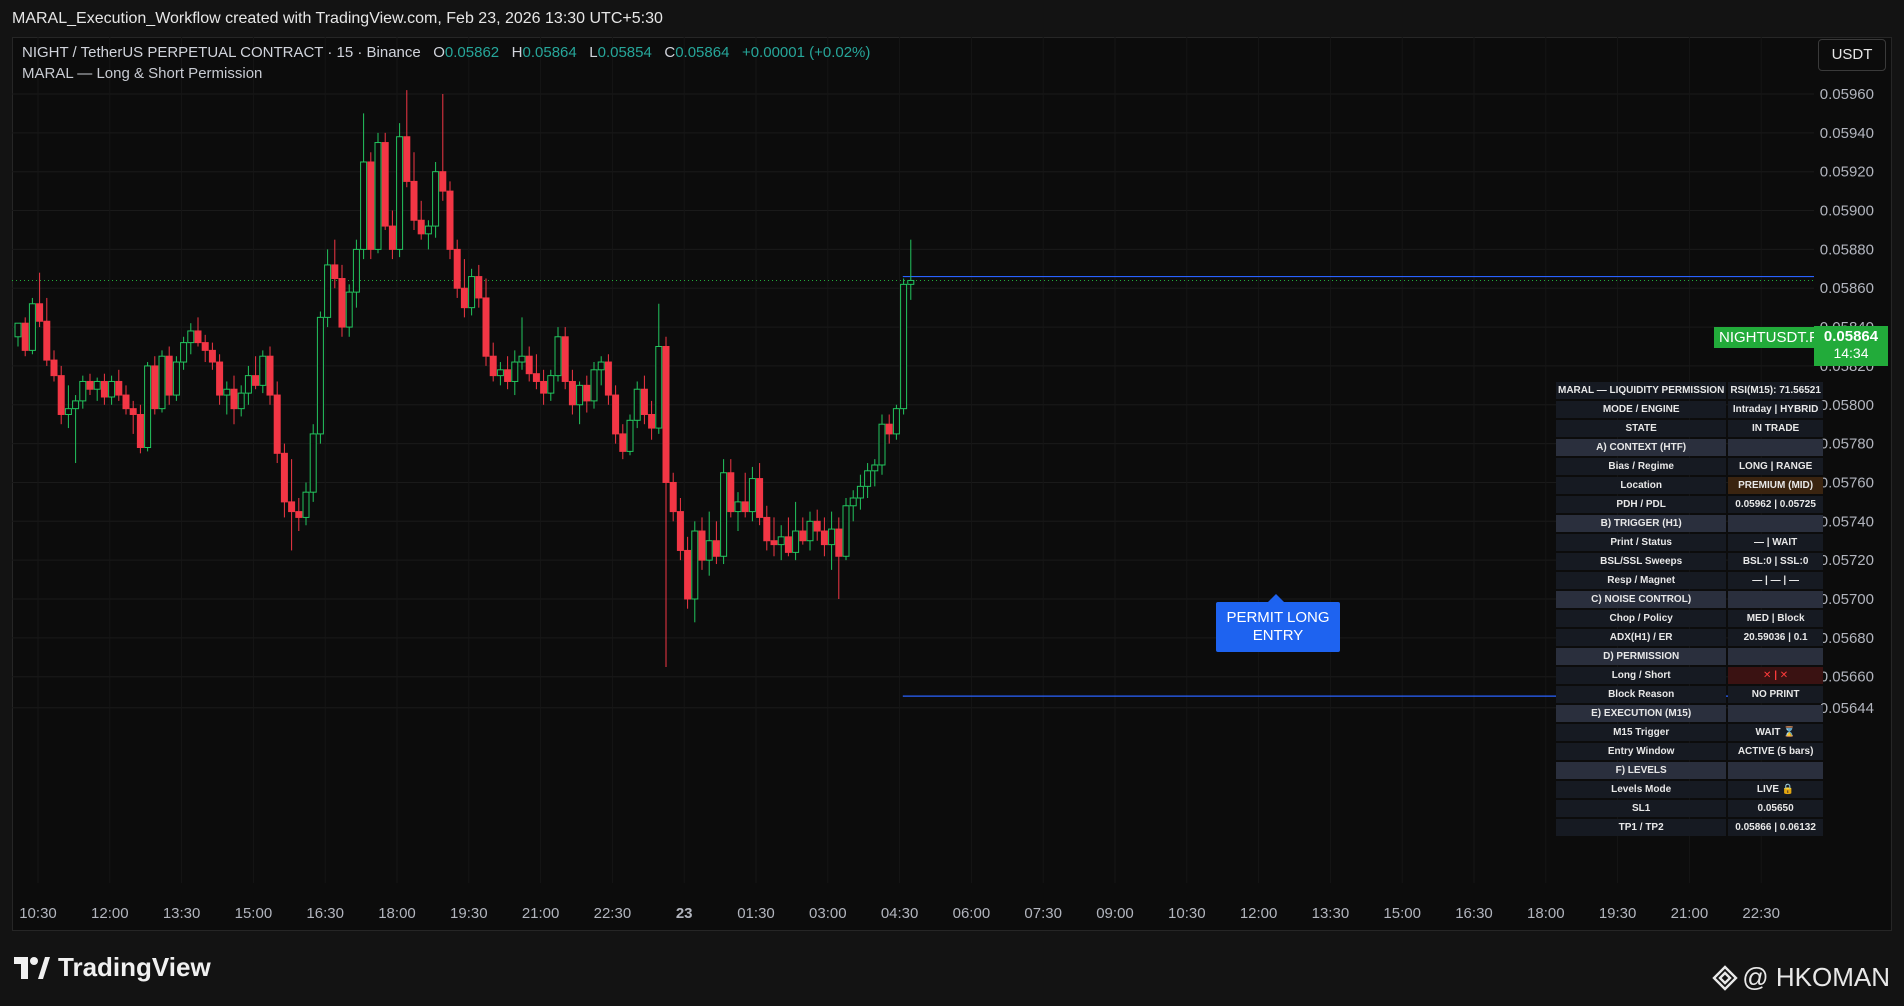 The width and height of the screenshot is (1904, 1006). I want to click on change-value: +0.00001 (+0.02%), so click(806, 52).